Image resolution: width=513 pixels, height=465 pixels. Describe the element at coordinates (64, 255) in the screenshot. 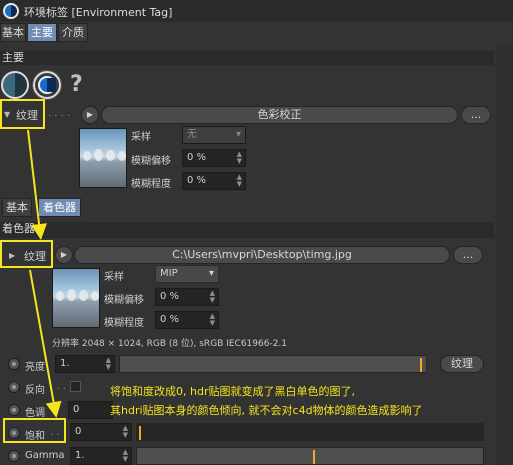

I see `shader-texture-menu-button: ▶` at that location.